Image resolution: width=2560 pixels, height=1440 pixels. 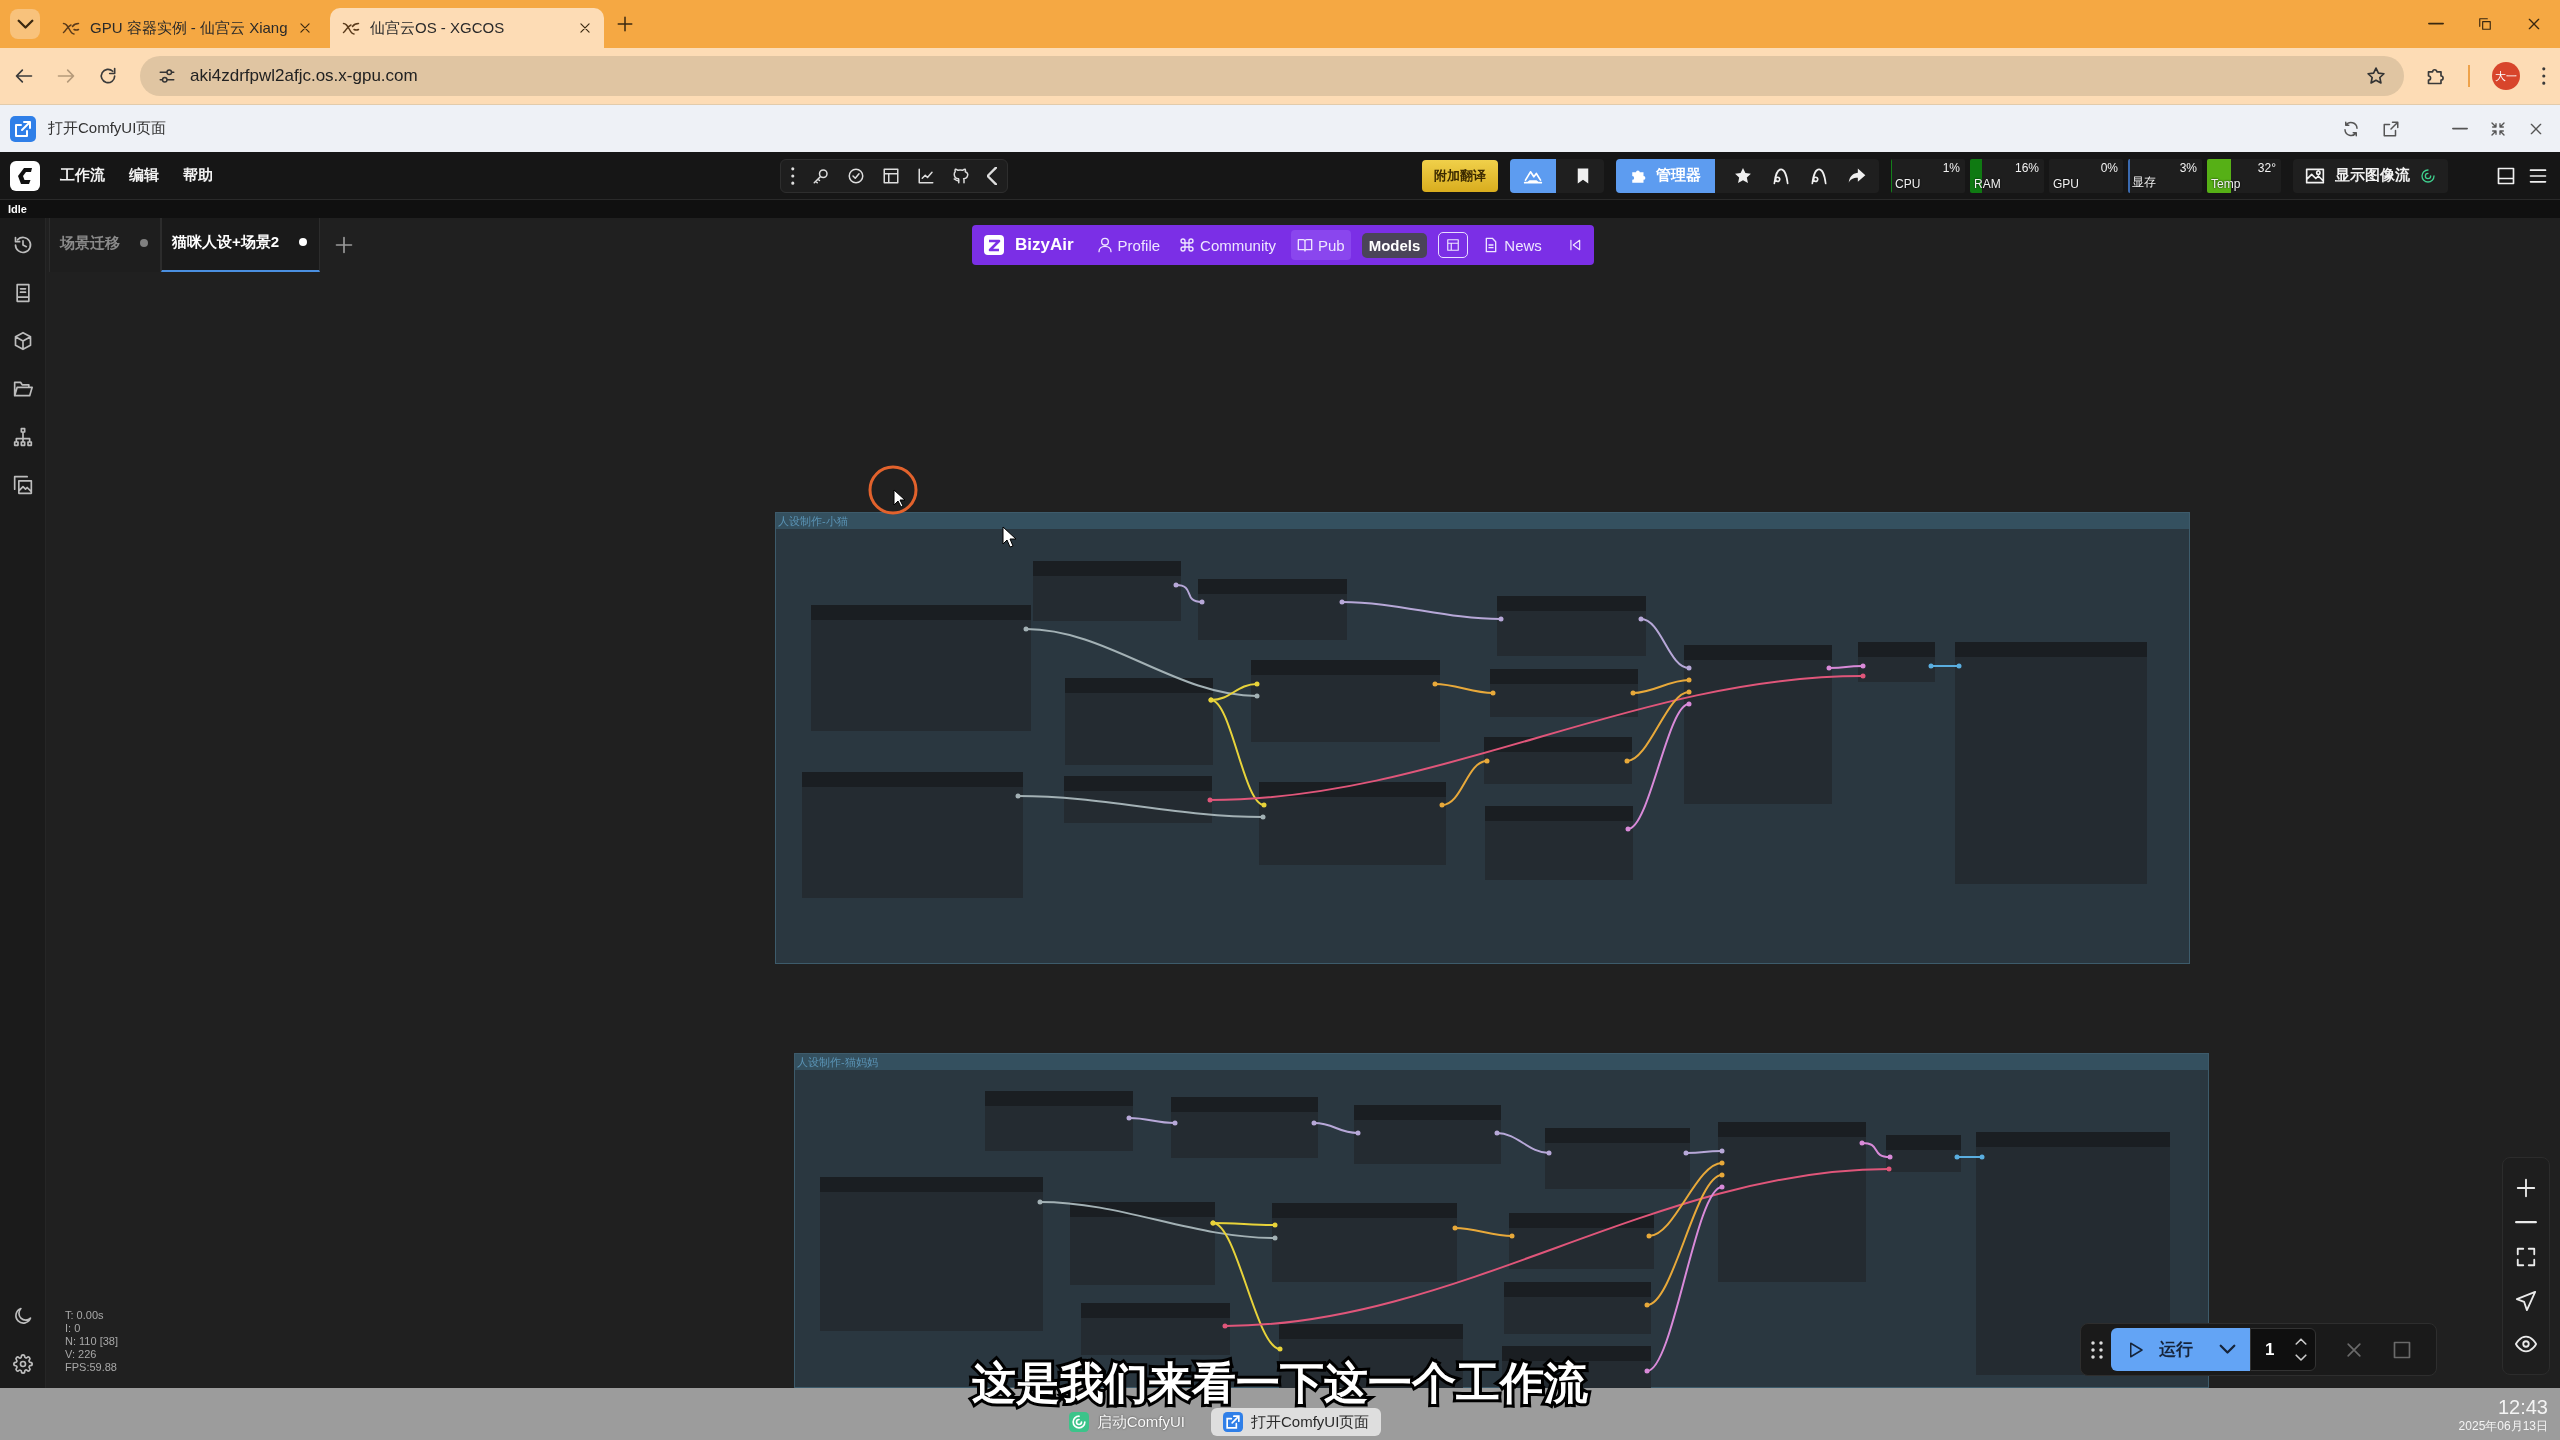 What do you see at coordinates (992, 175) in the screenshot?
I see `chevron-left-icon` at bounding box center [992, 175].